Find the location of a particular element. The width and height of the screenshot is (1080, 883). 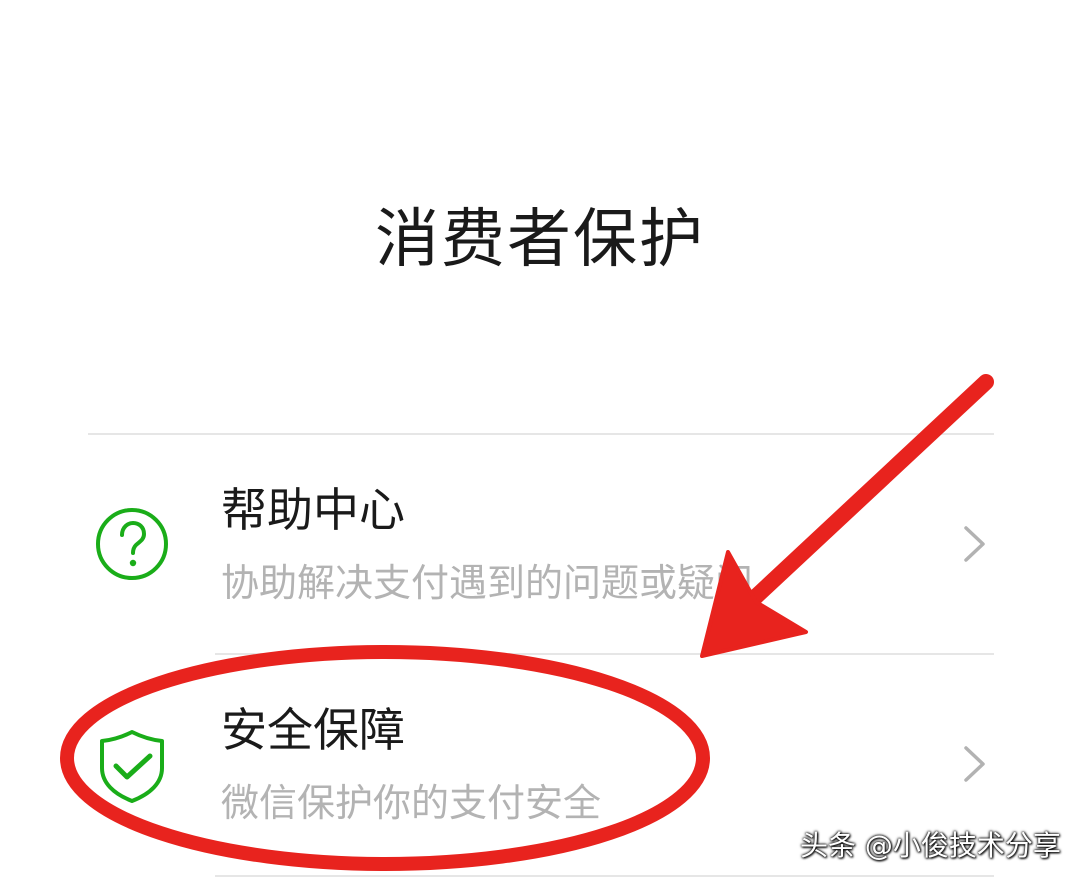

shield-check-icon is located at coordinates (132, 766).